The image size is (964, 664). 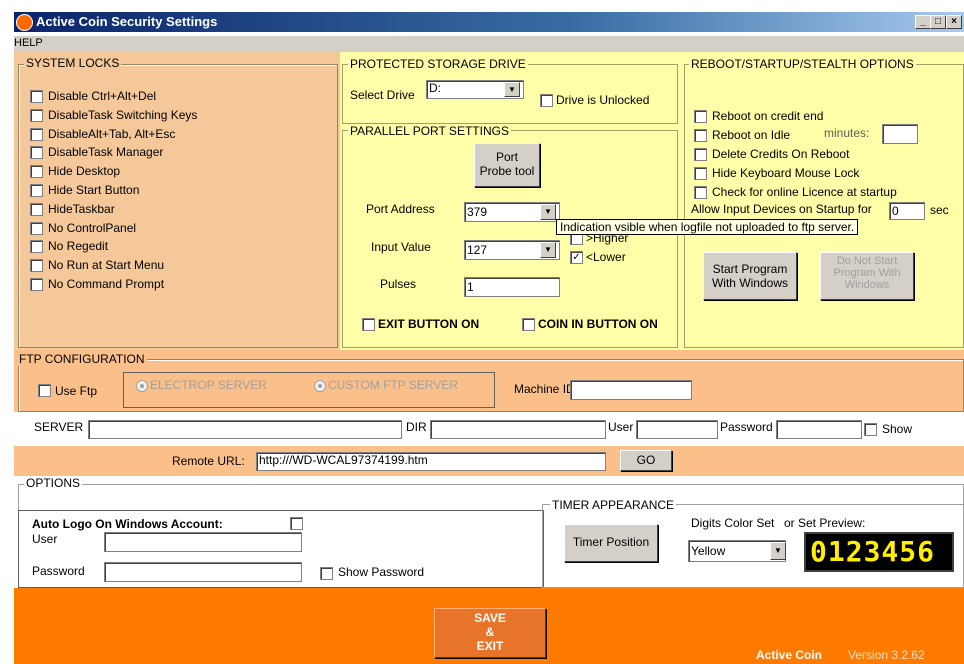 I want to click on logon-password-label: Password, so click(x=58, y=571).